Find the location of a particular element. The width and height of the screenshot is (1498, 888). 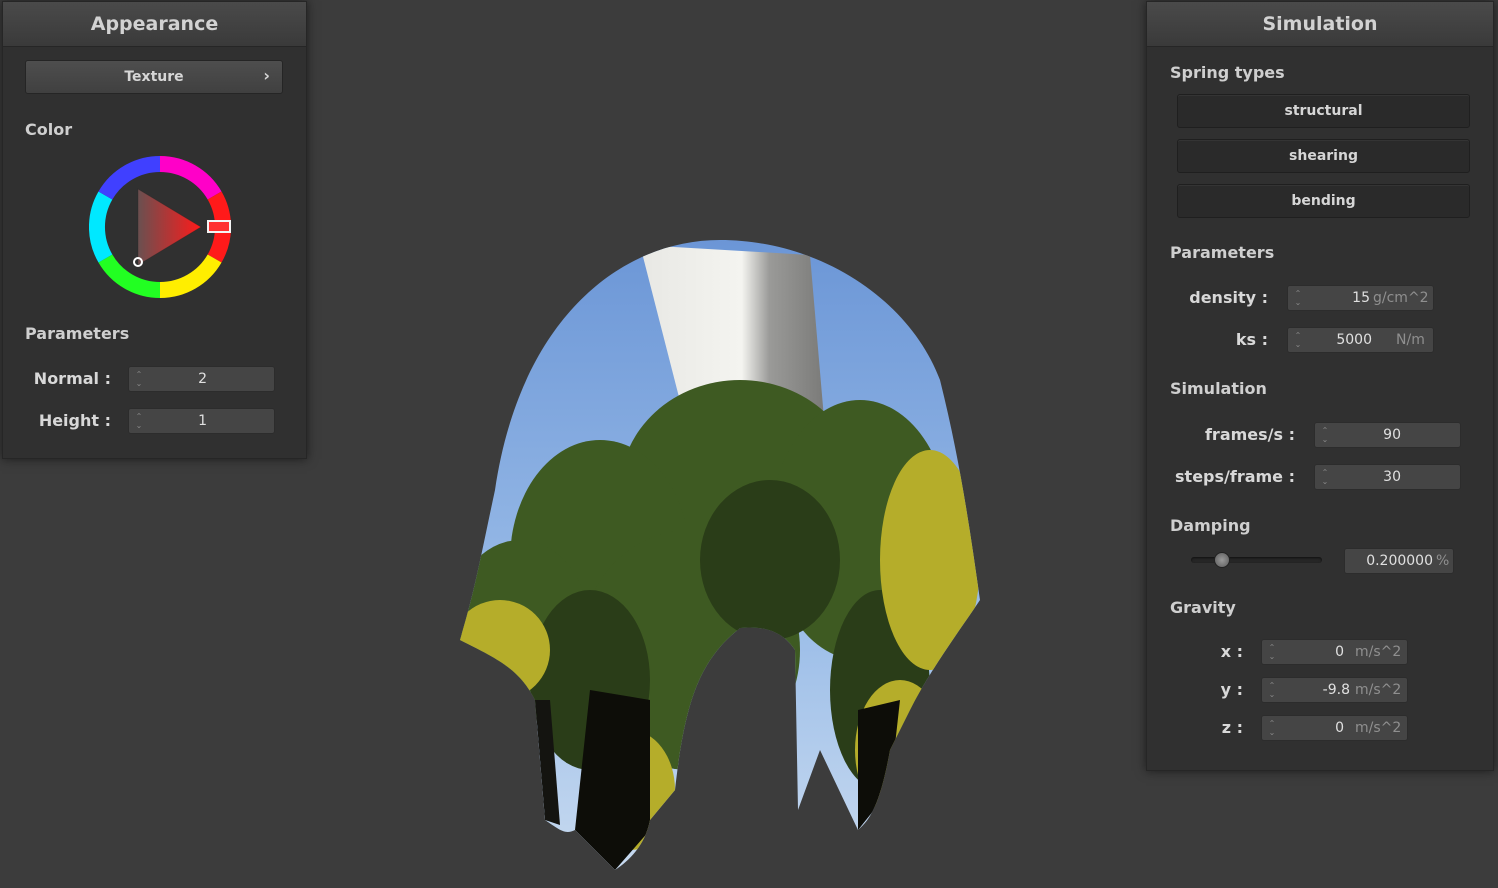

fps-input: ⌃ ⌄ 90 is located at coordinates (1387, 435).